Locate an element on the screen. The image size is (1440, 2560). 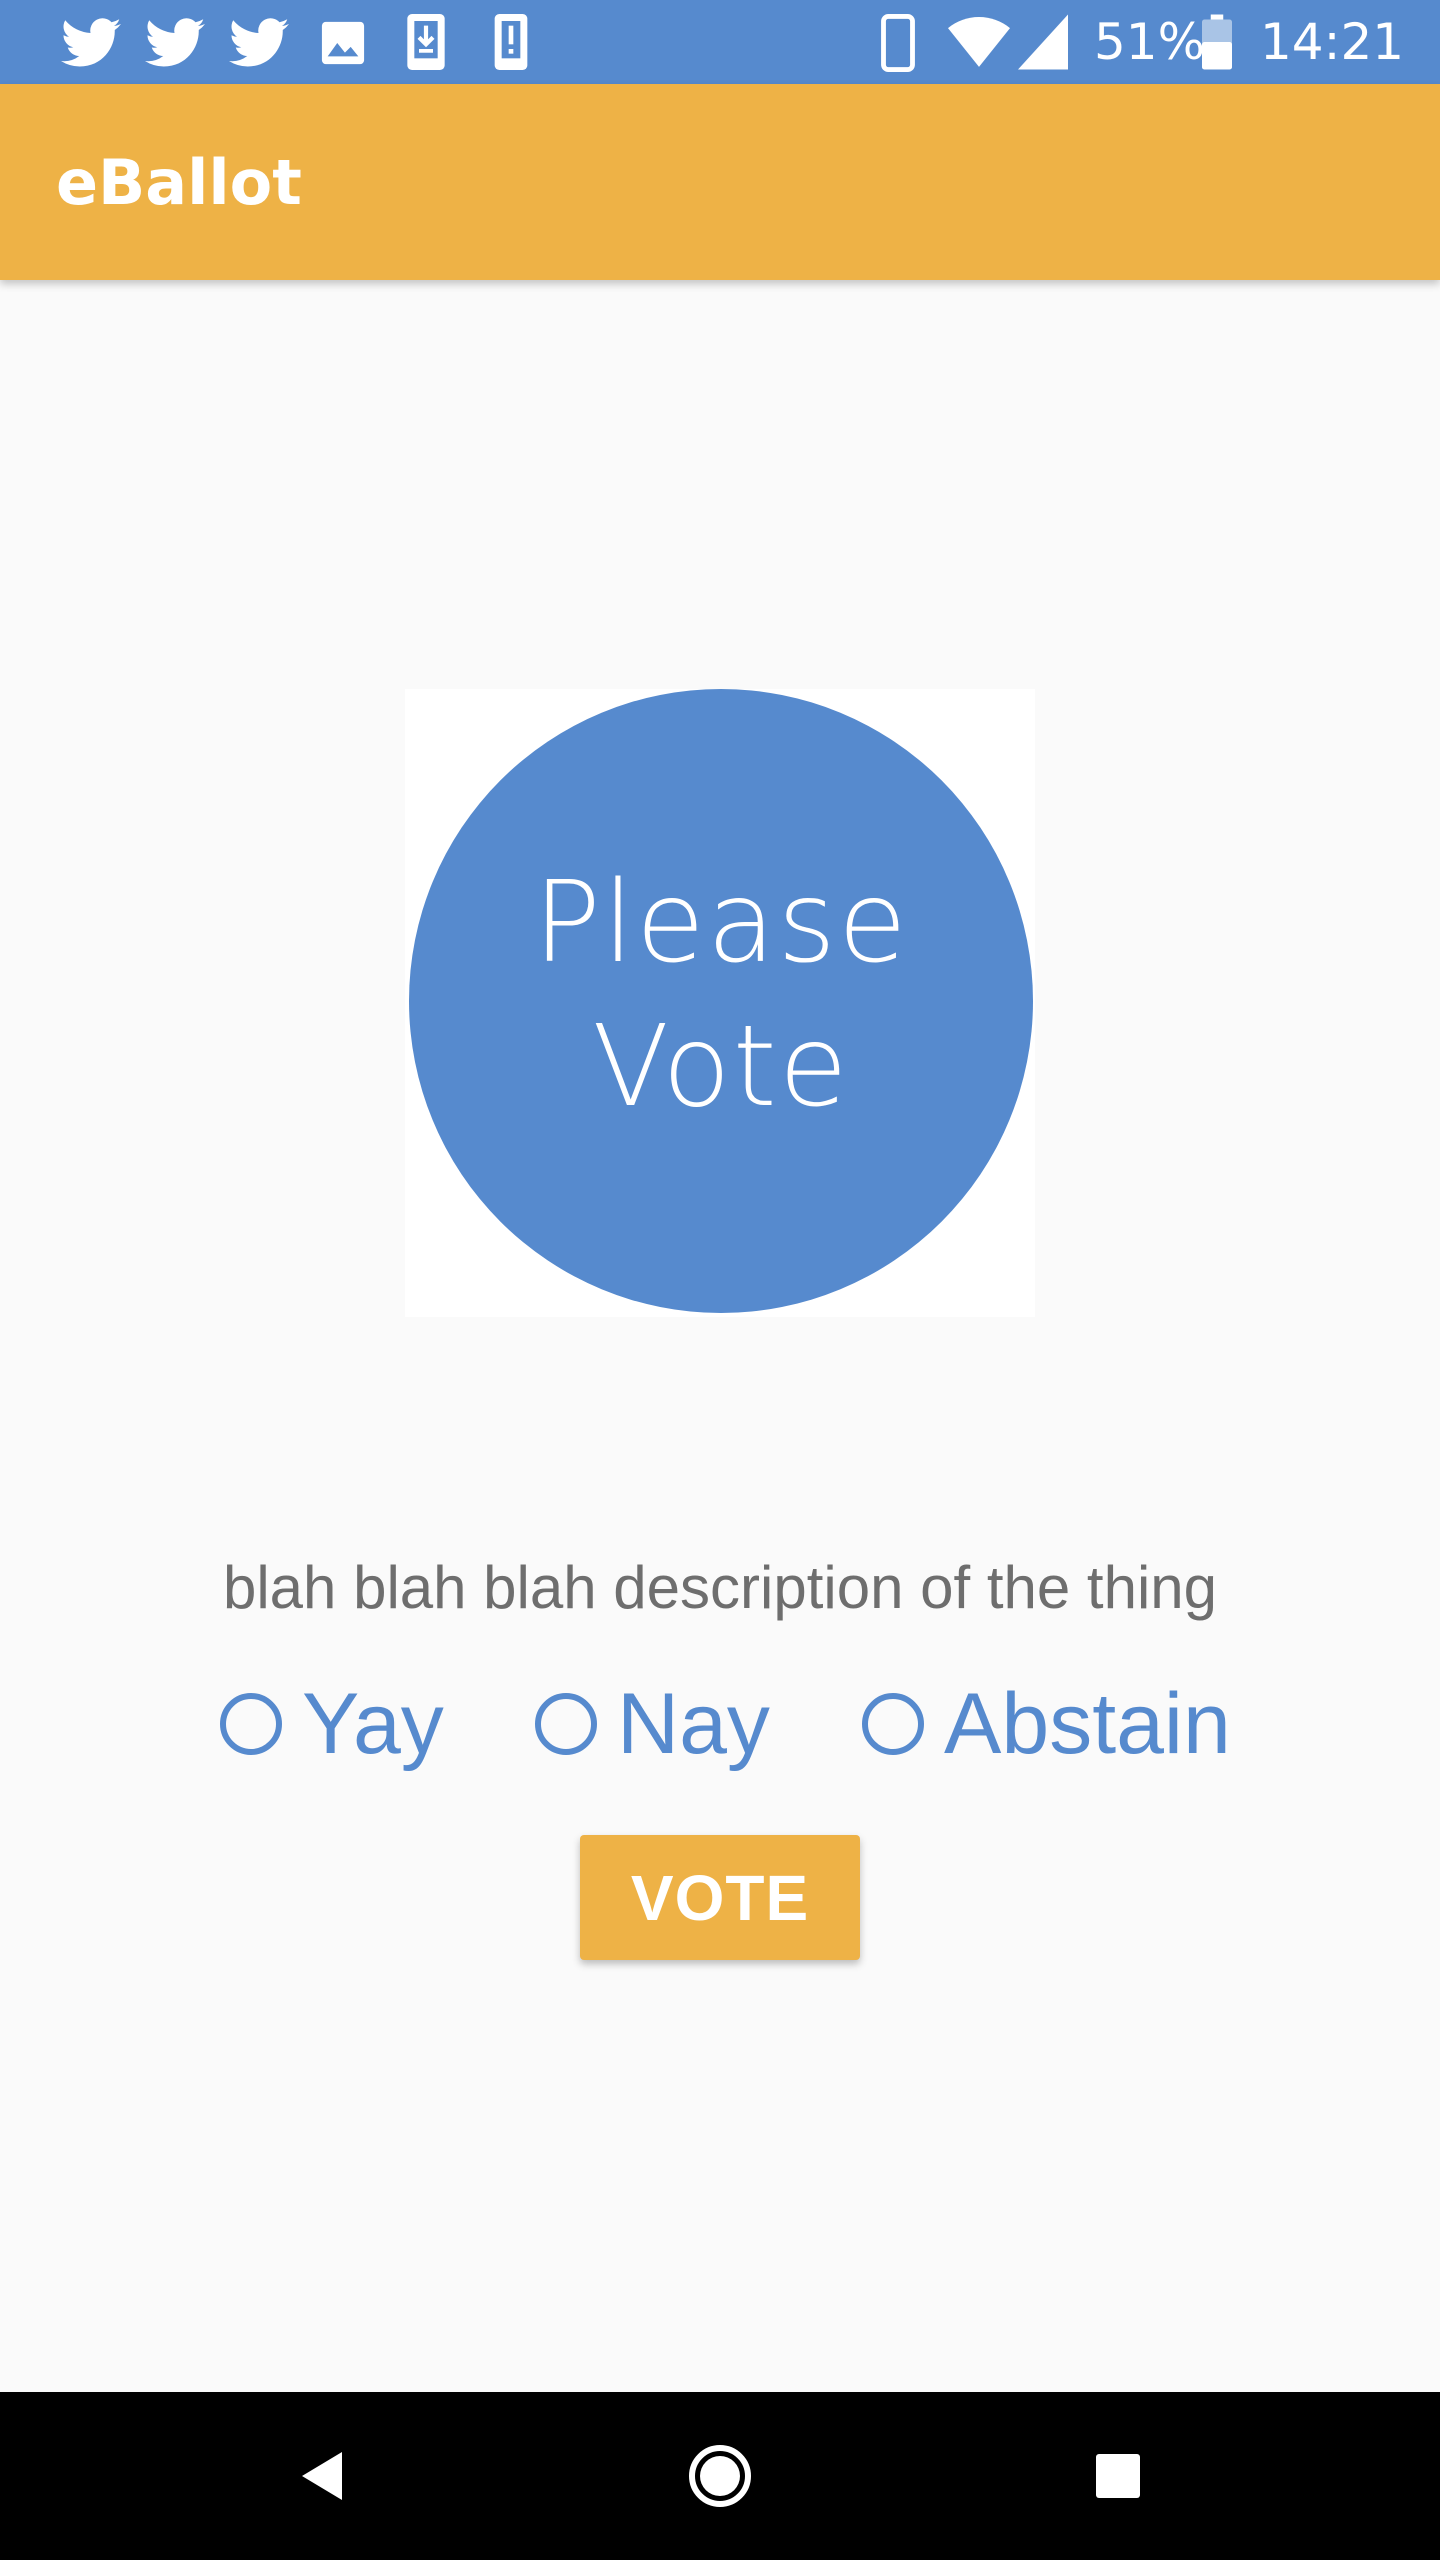
recents-icon is located at coordinates (1118, 2476).